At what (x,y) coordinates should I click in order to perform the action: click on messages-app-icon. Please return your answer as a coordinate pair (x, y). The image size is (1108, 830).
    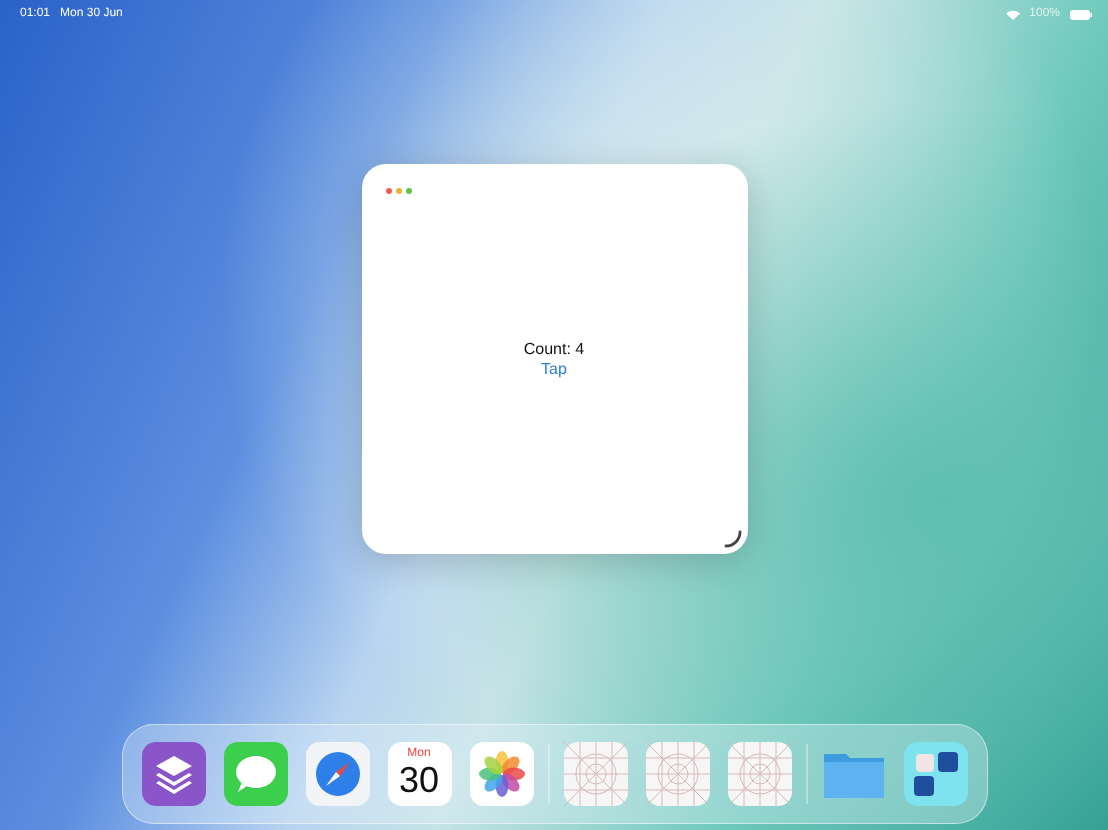
    Looking at the image, I should click on (255, 774).